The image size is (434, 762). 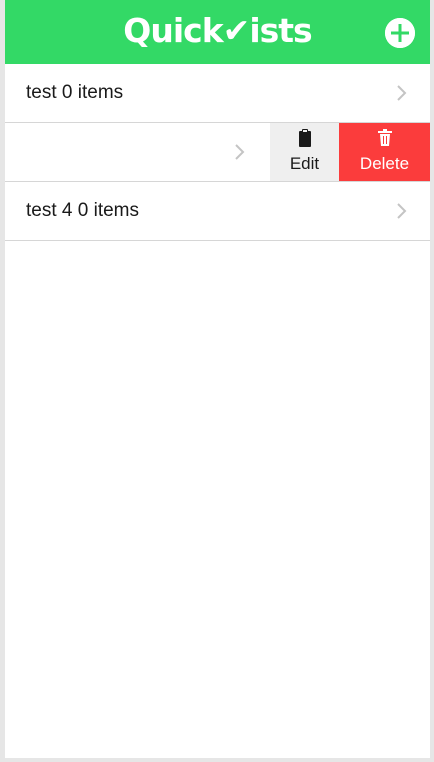 What do you see at coordinates (384, 152) in the screenshot?
I see `delete-action-button: Delete` at bounding box center [384, 152].